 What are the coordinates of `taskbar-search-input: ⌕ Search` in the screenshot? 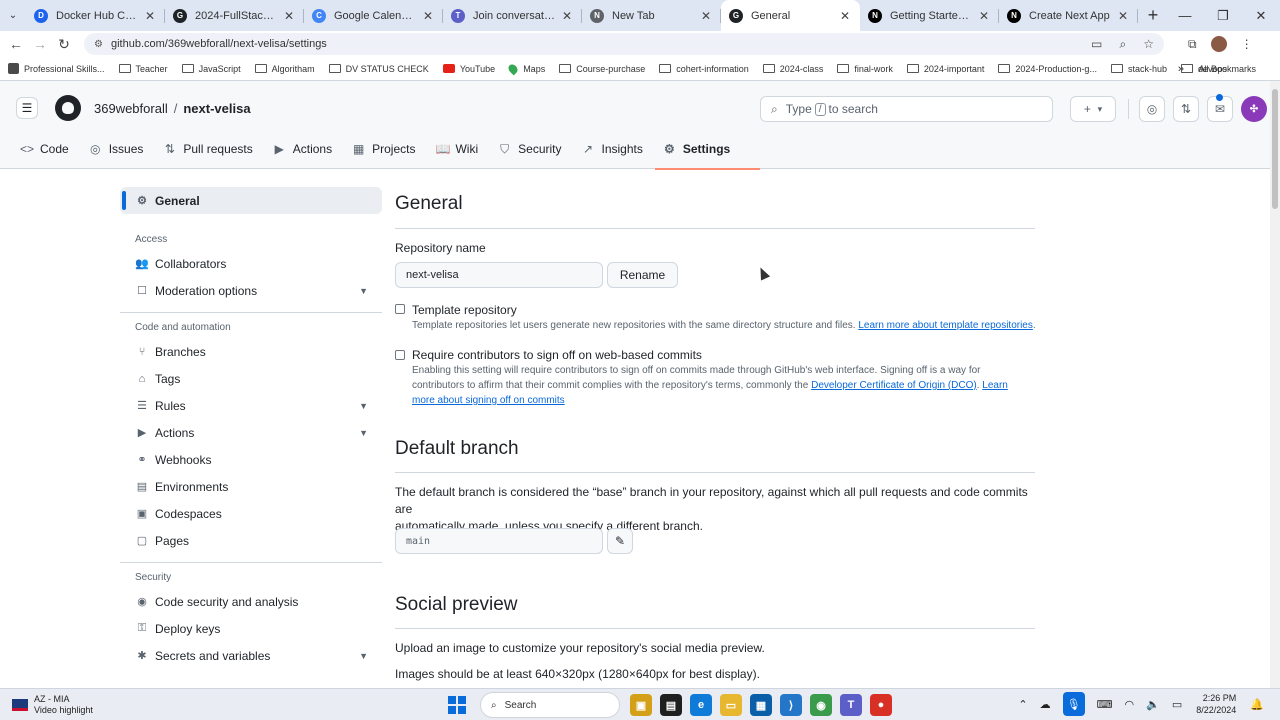 It's located at (550, 705).